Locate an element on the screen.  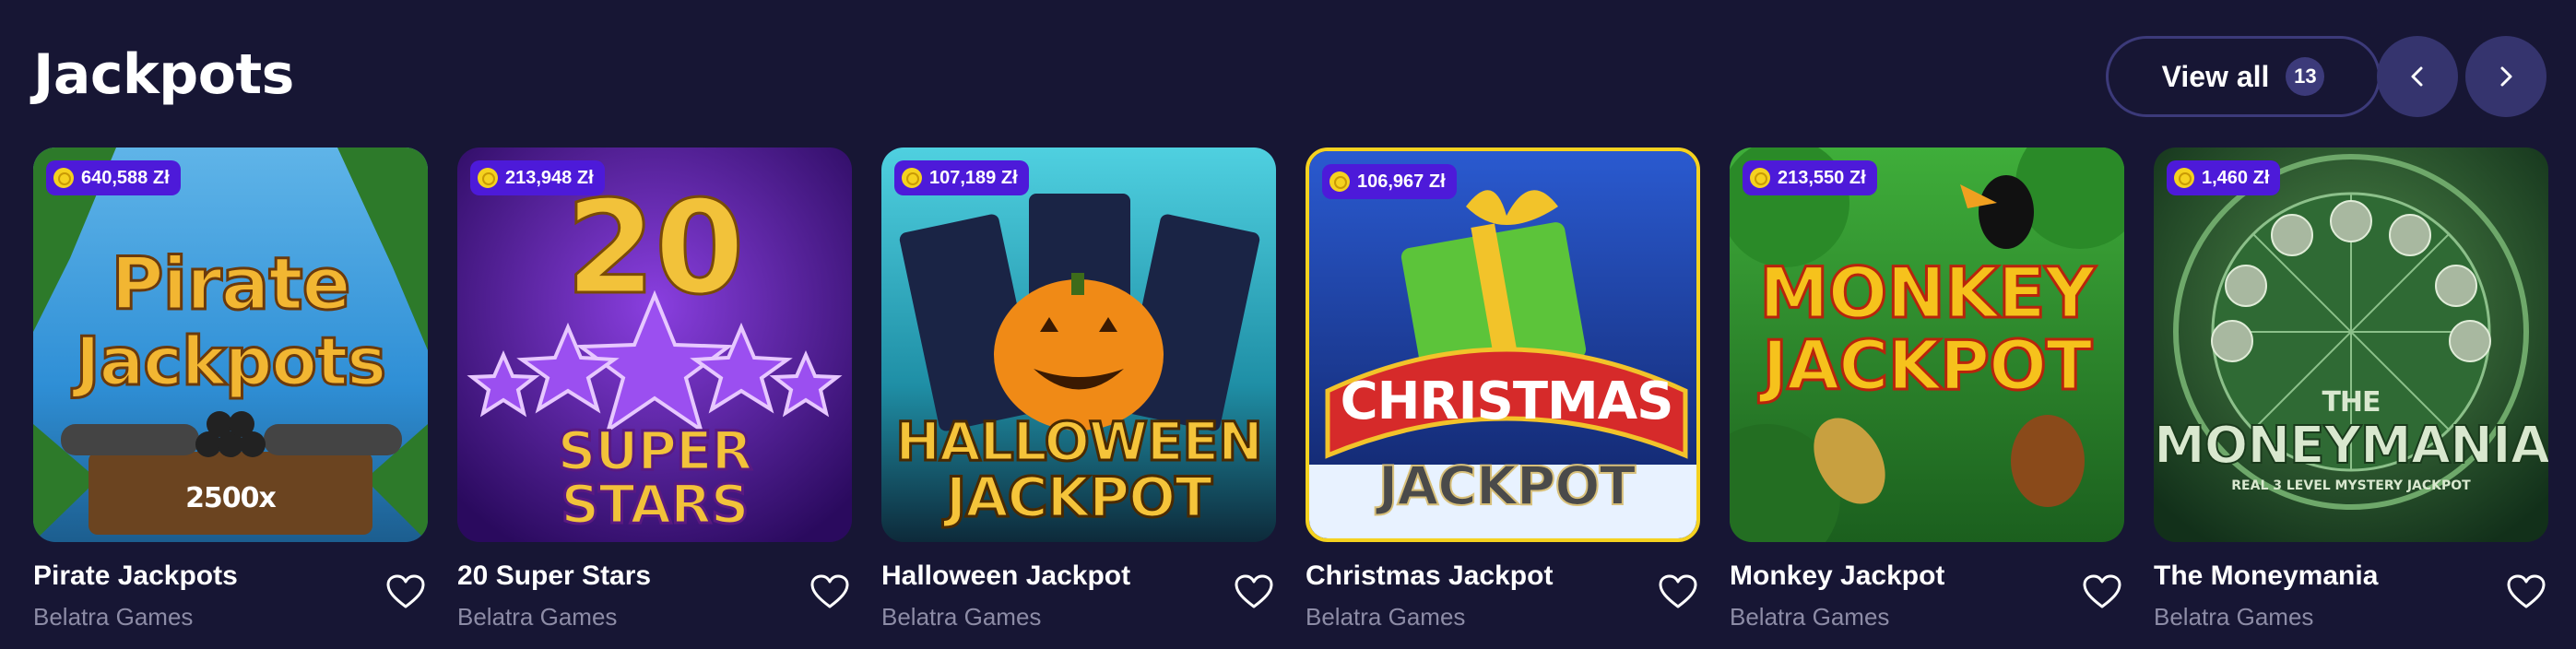
jackpot-amount: 213,550 Zł is located at coordinates (1822, 177).